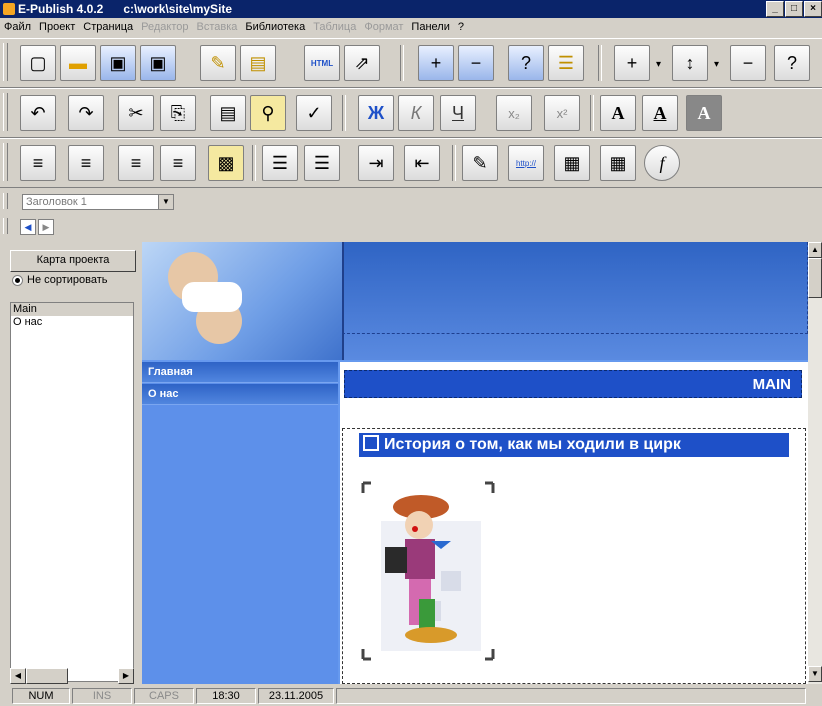 The height and width of the screenshot is (706, 822). I want to click on menu-help: ?, so click(461, 27).